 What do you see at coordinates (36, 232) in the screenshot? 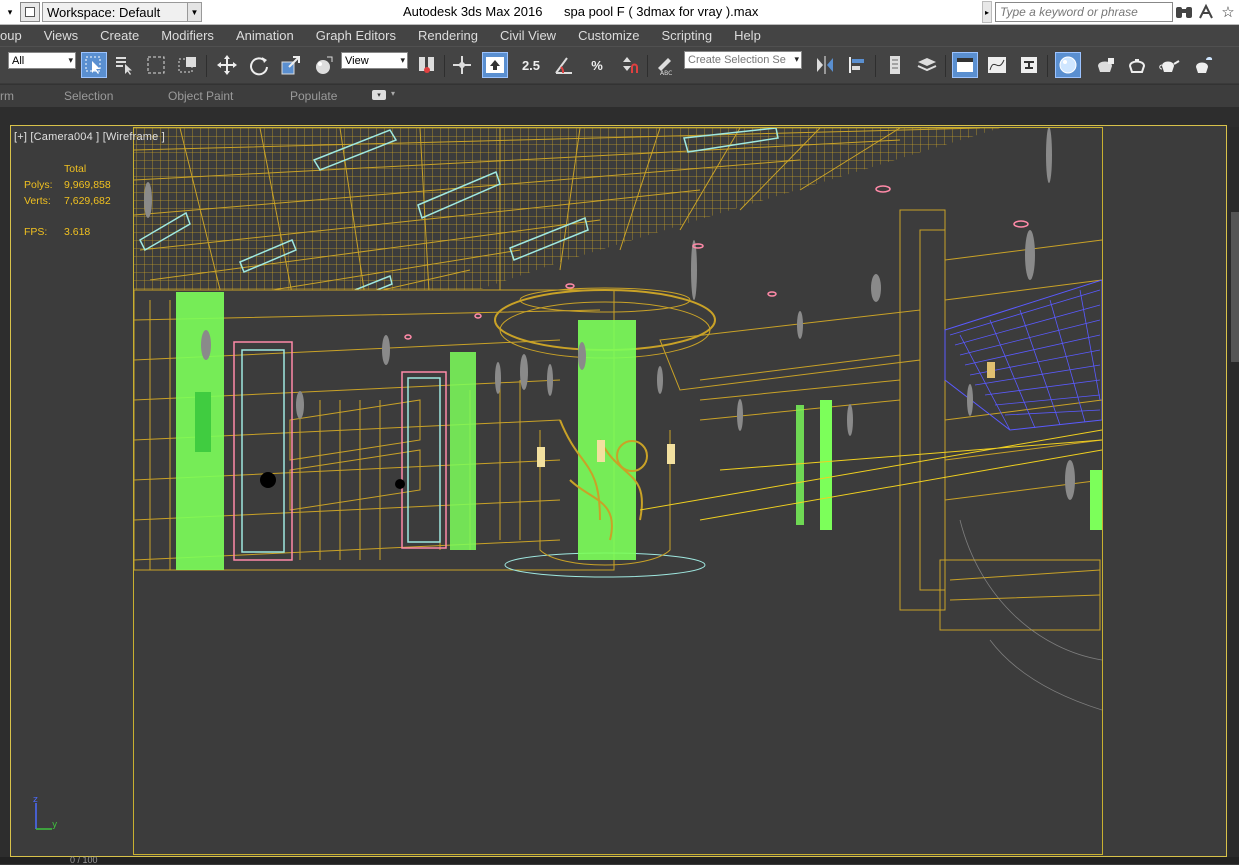
I see `fps-label: FPS:` at bounding box center [36, 232].